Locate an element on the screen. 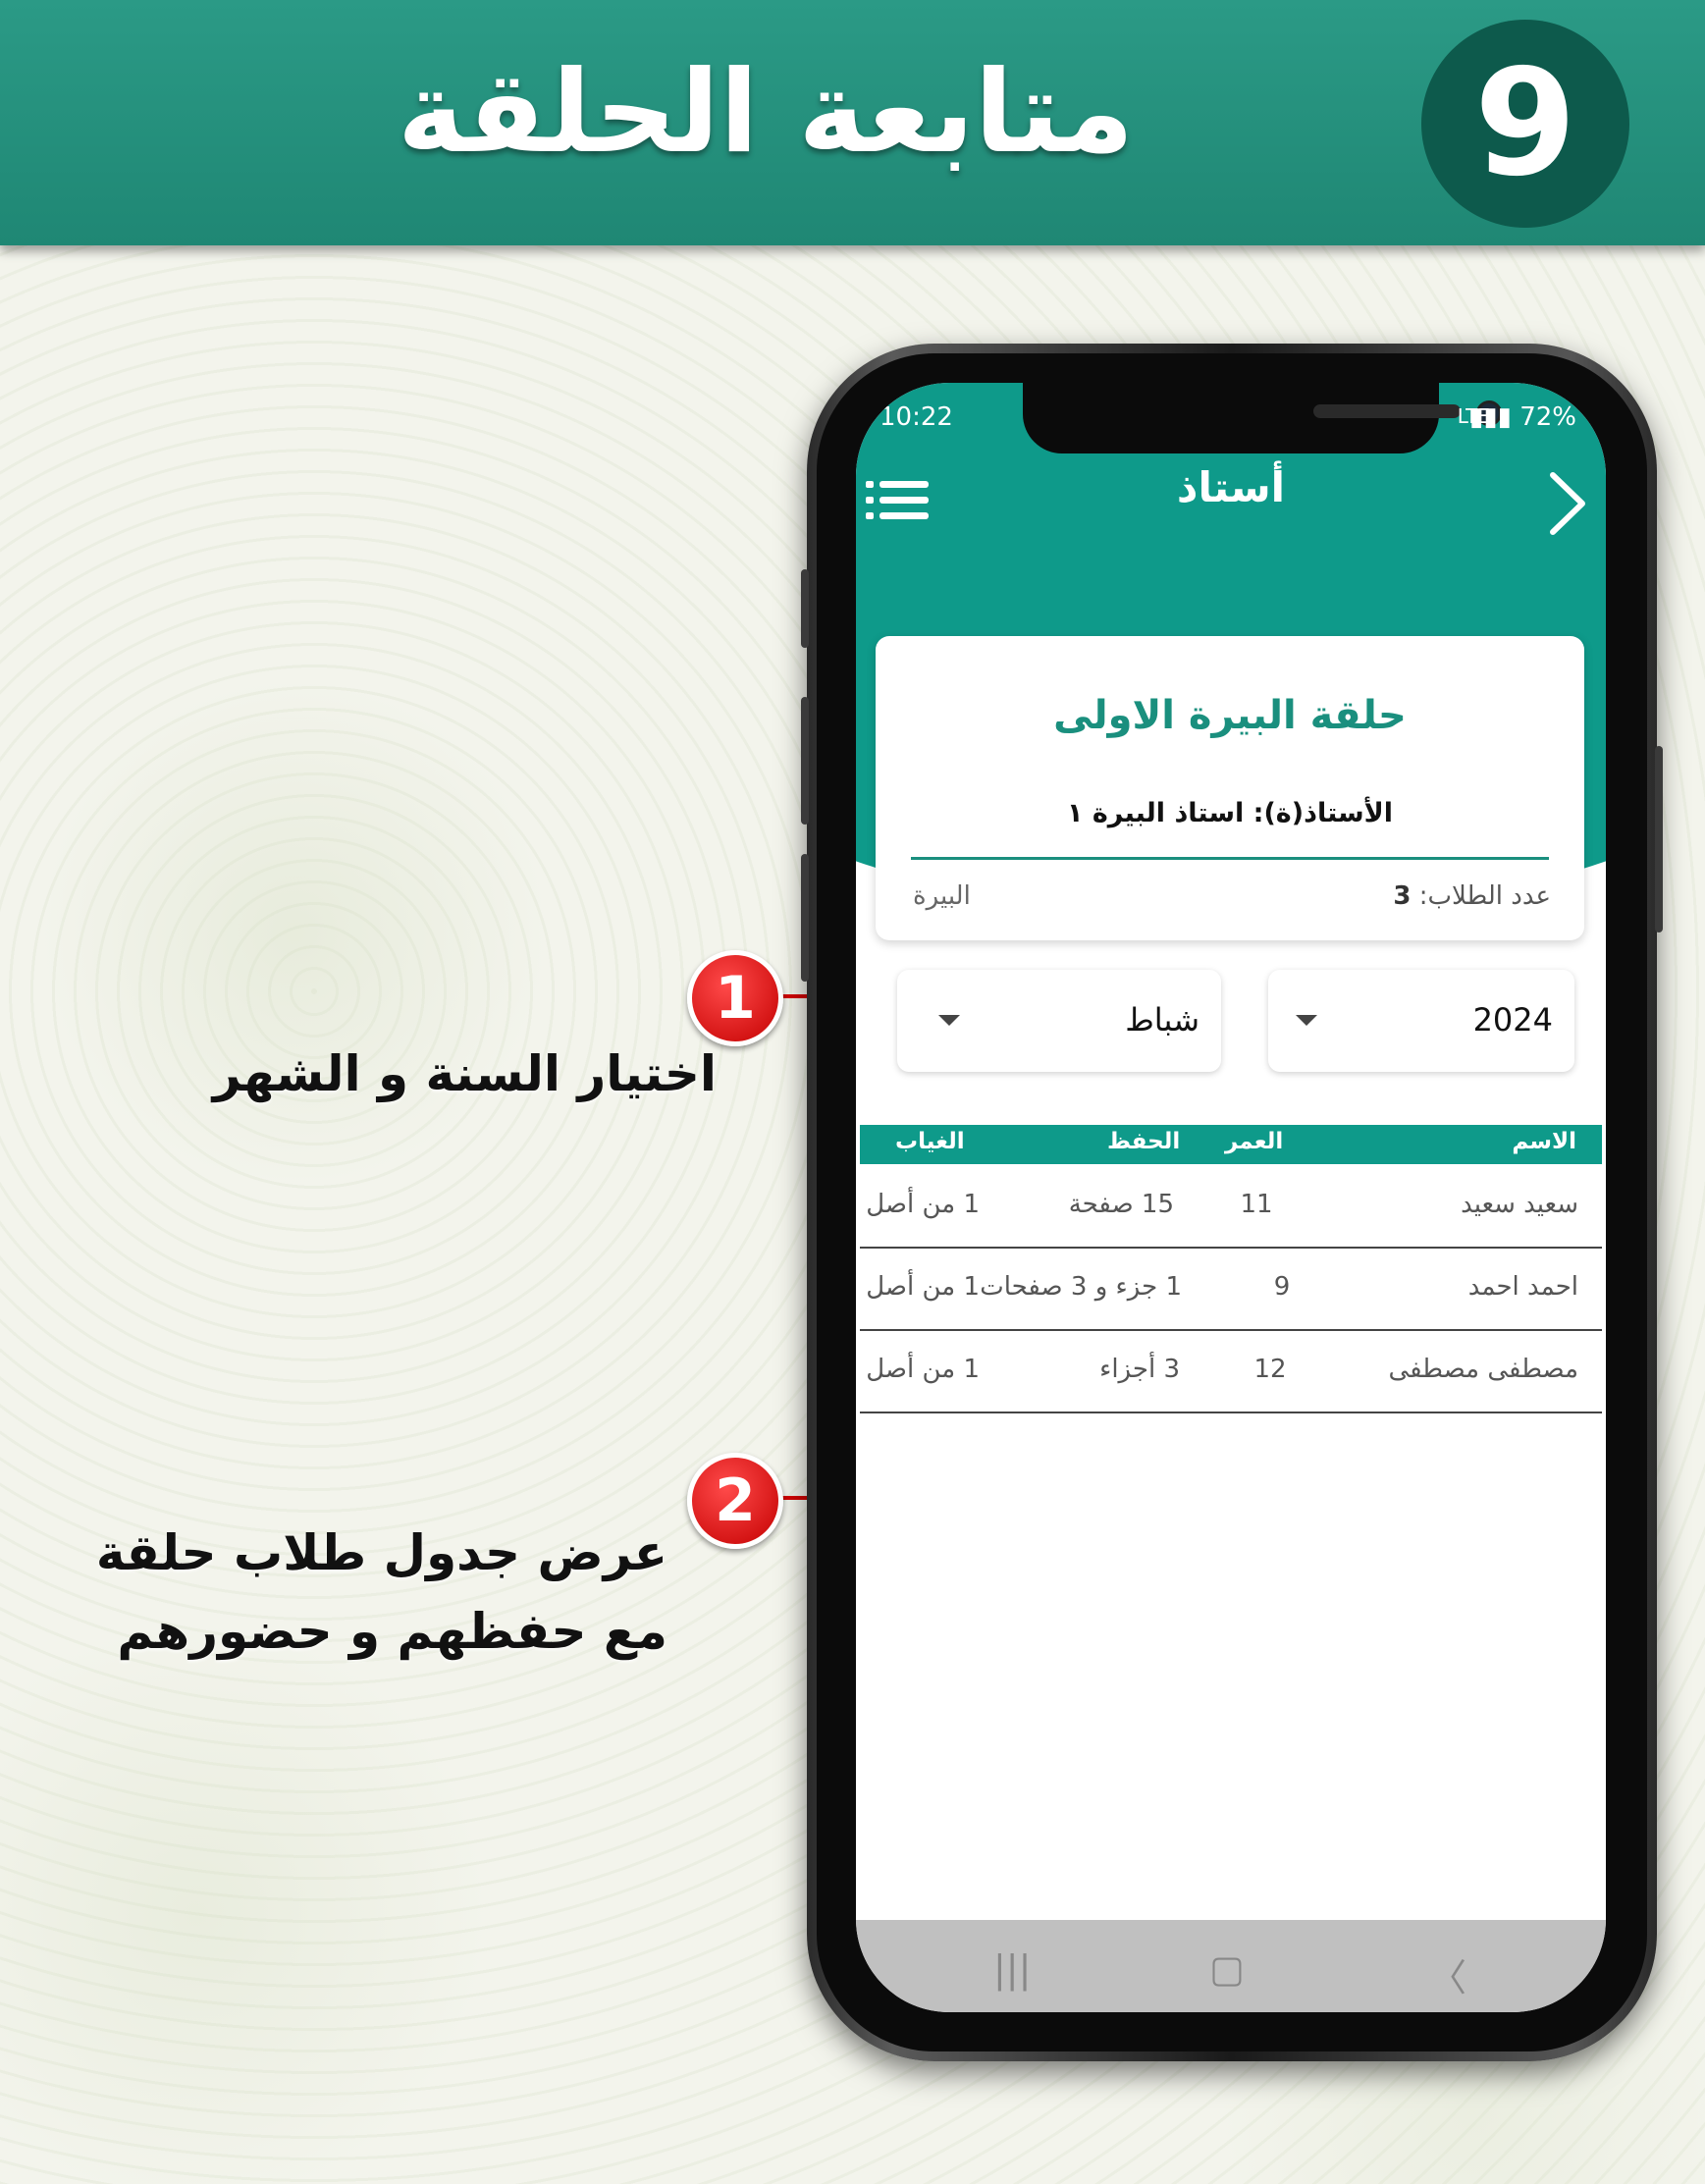 This screenshot has height=2184, width=1705. table-header: الاسم العمر الحفظ الغياب is located at coordinates (1231, 1144).